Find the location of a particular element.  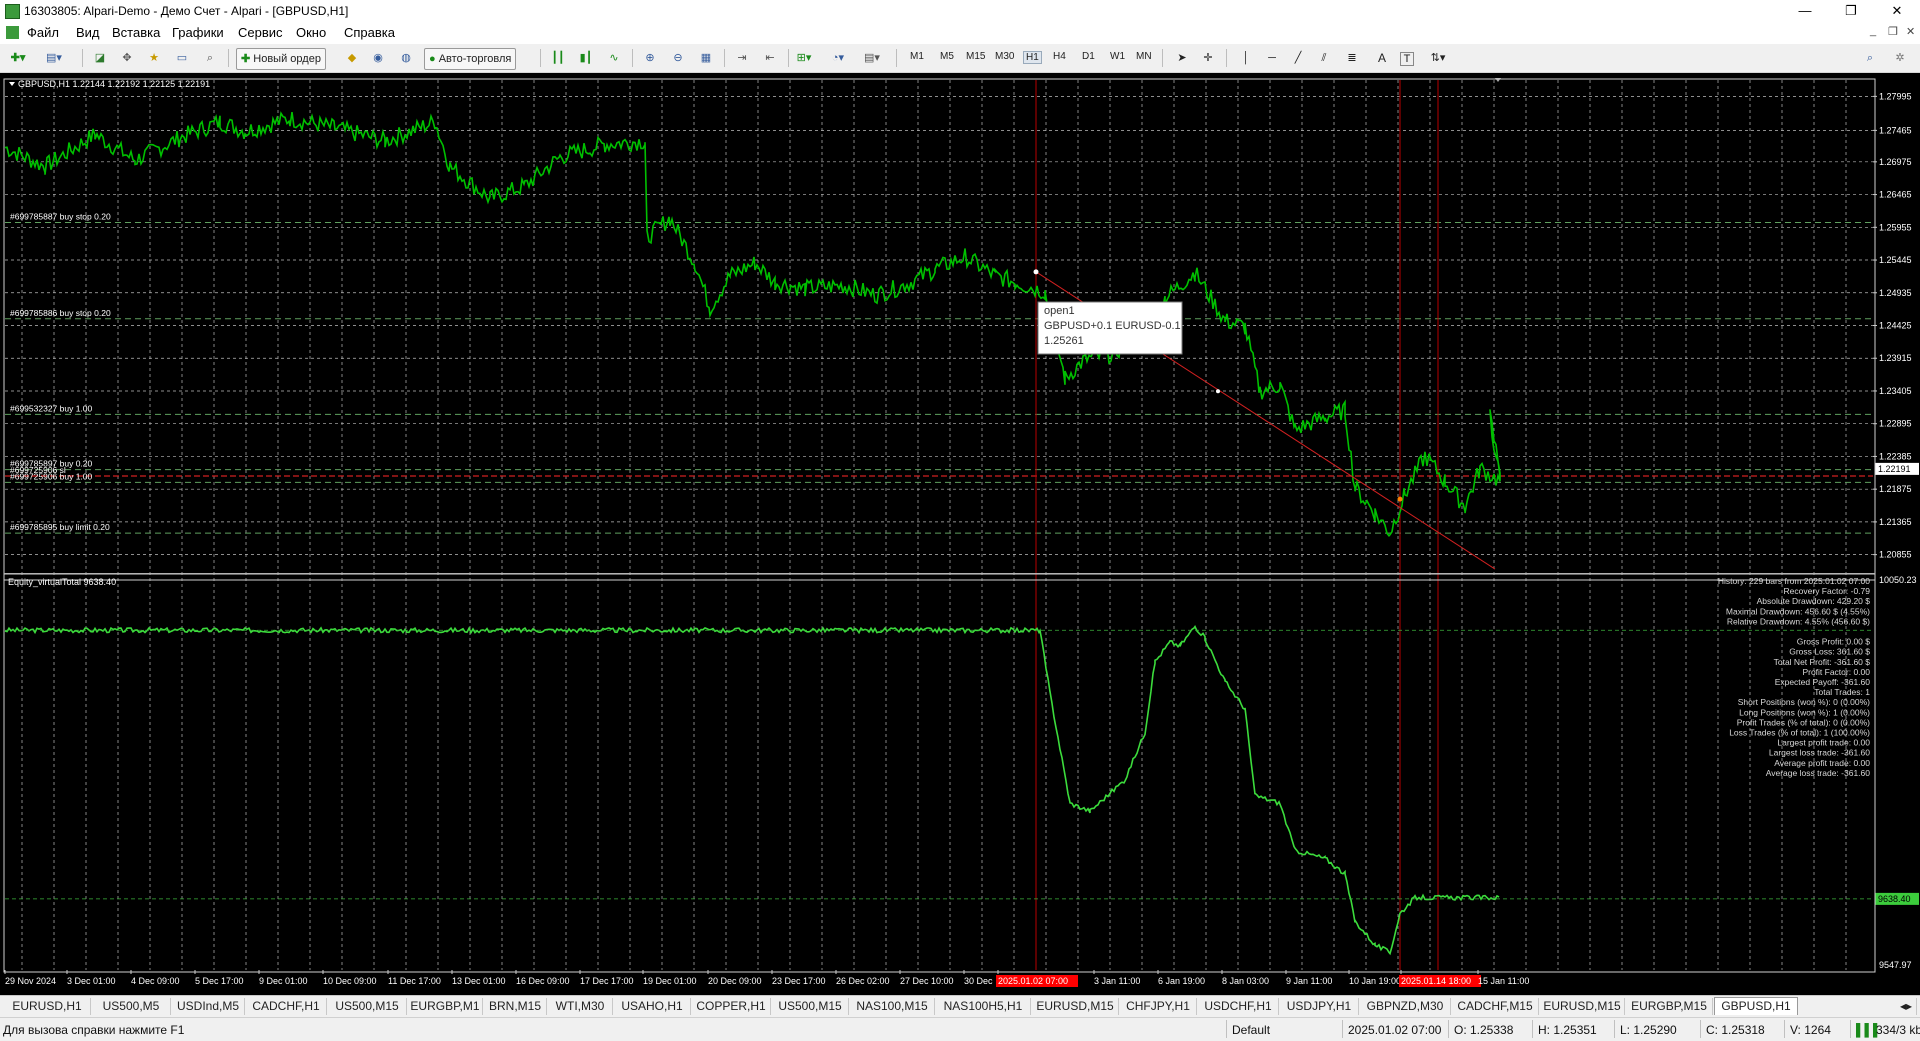

timeframe-m5: M5 is located at coordinates (947, 56).